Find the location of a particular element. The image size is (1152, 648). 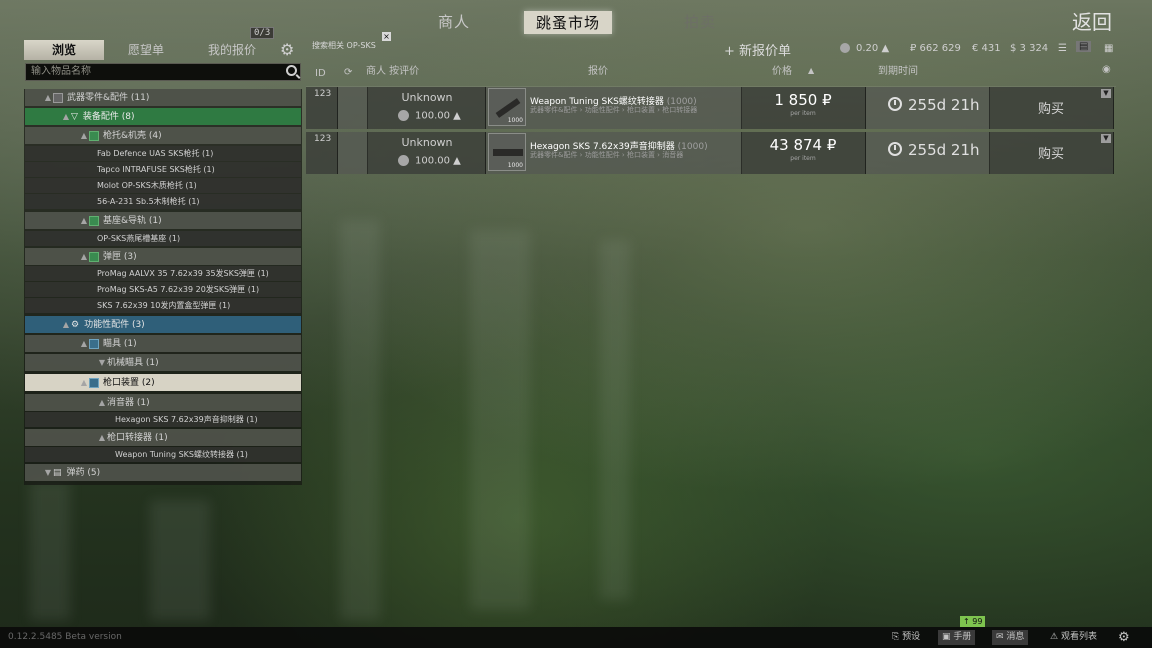

dollars-balance: $ 3 324 is located at coordinates (1029, 48).